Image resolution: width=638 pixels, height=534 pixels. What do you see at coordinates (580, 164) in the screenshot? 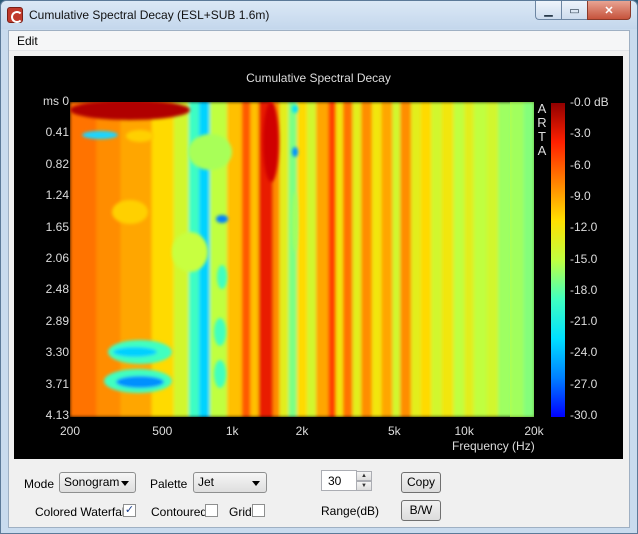
I see `colorbar-label: -6.0` at bounding box center [580, 164].